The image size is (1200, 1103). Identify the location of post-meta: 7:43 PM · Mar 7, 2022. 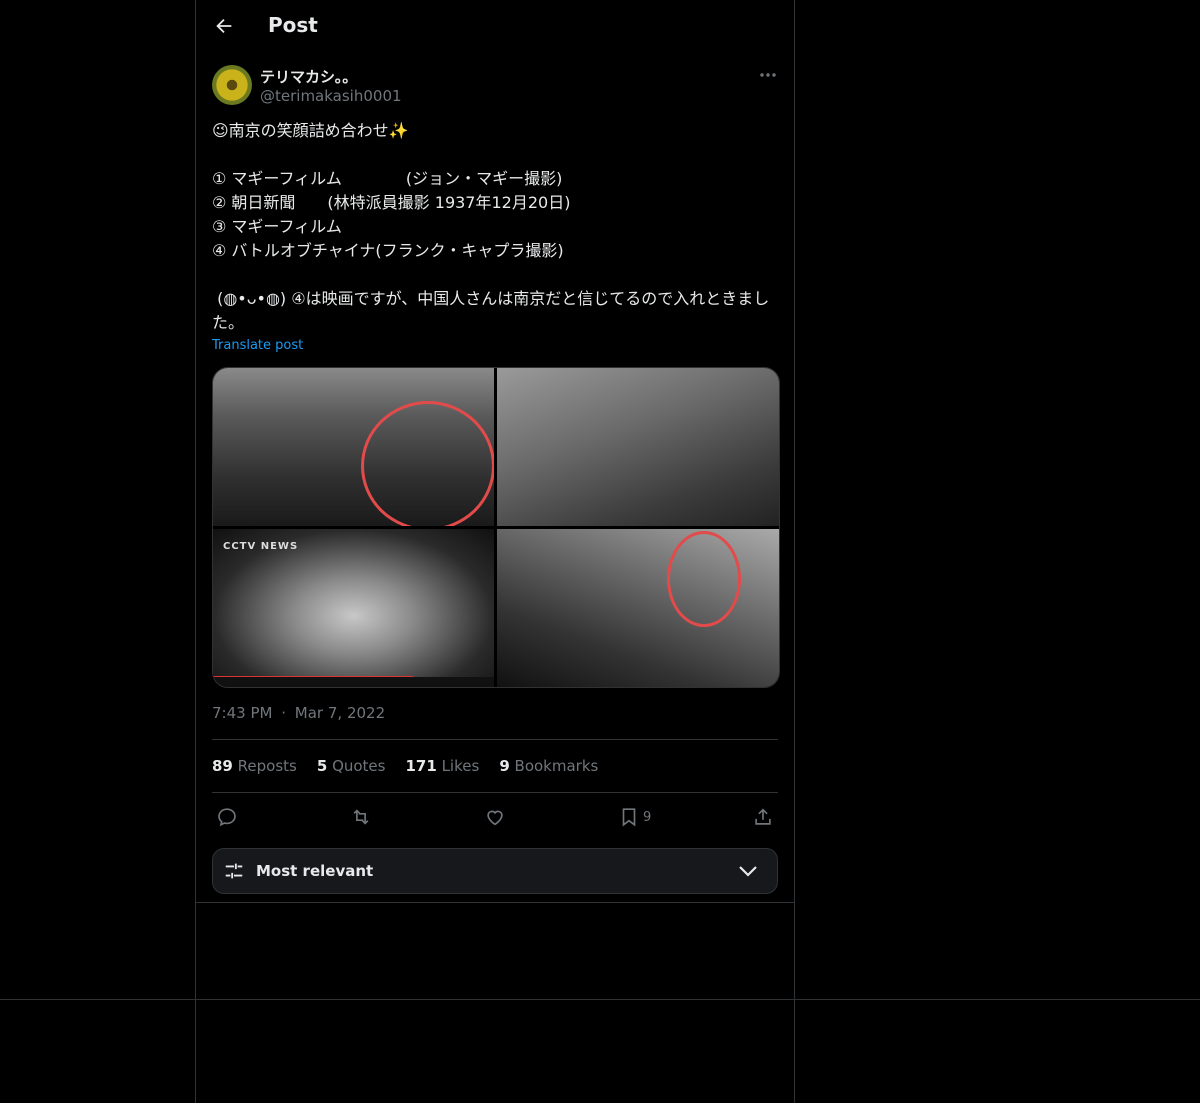
(298, 713).